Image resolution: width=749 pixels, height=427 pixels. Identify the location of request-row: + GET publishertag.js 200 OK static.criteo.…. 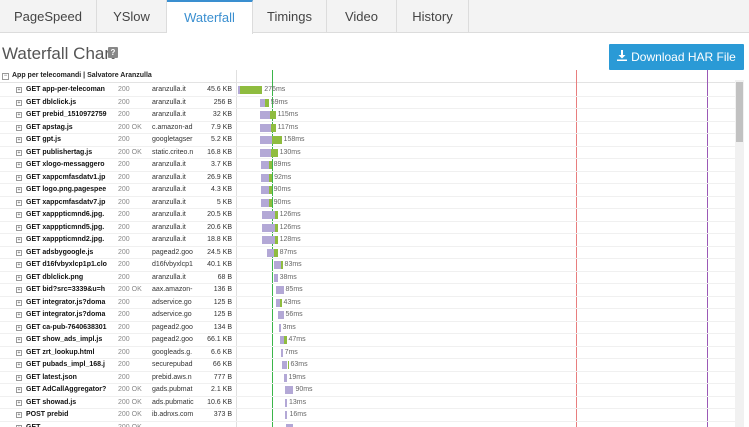
(367, 153).